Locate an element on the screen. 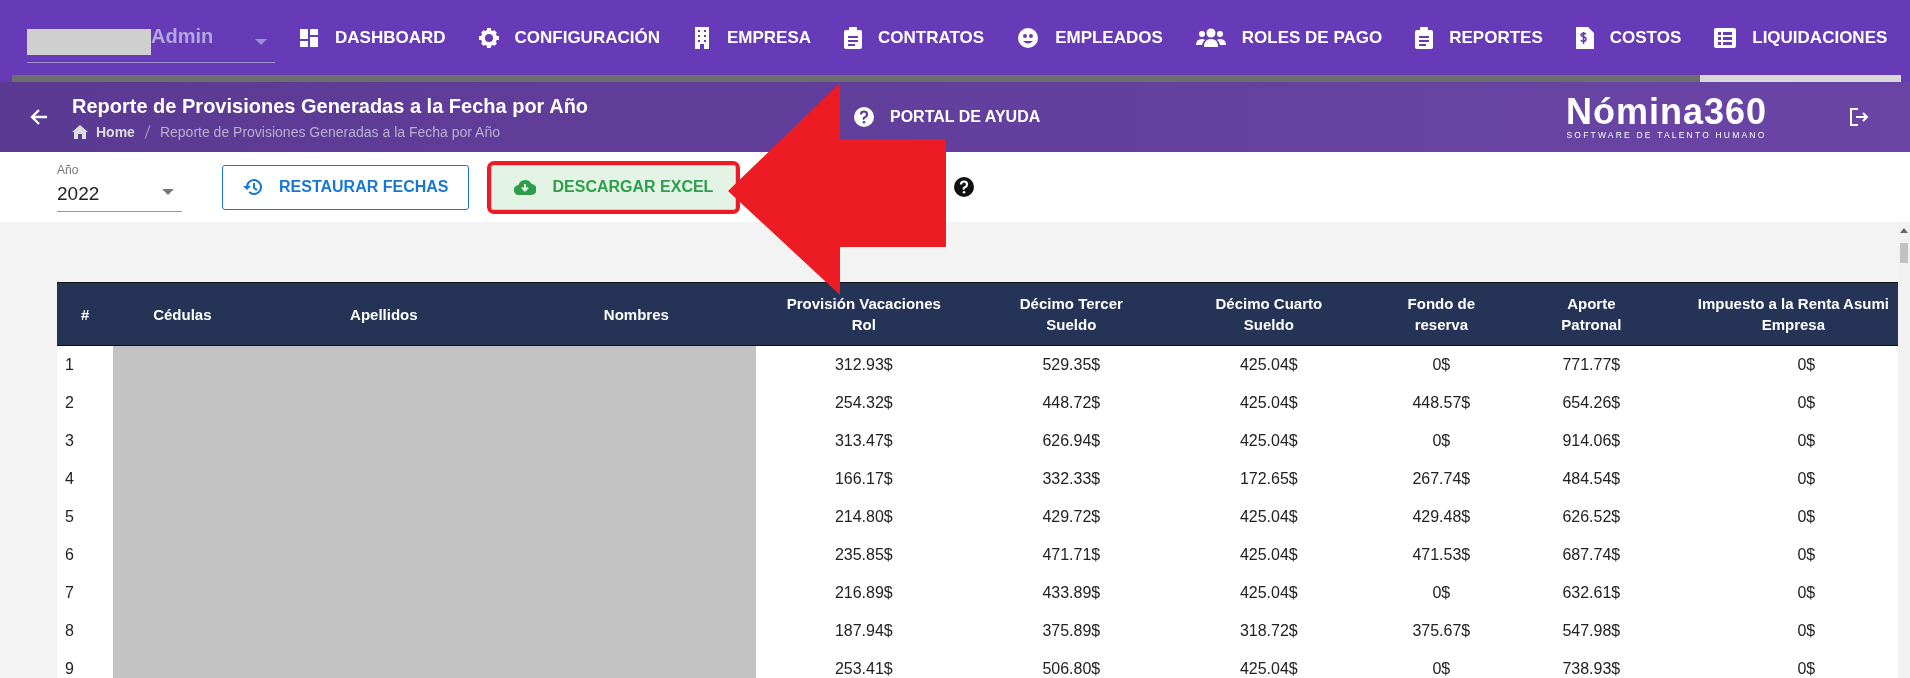 This screenshot has height=678, width=1910. column-header: Décimo Cuarto Sueldo is located at coordinates (1269, 314).